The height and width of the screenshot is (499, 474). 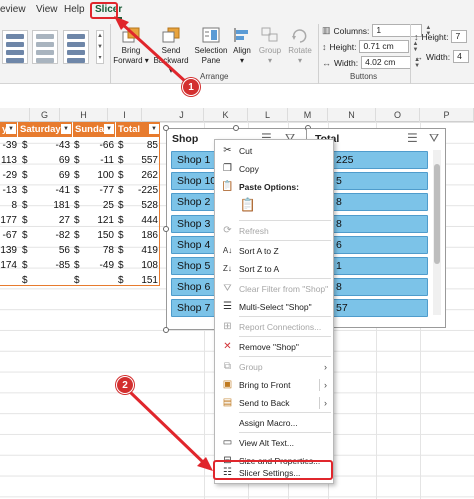 What do you see at coordinates (153, 52) in the screenshot?
I see `arrow-to-slicer-tab` at bounding box center [153, 52].